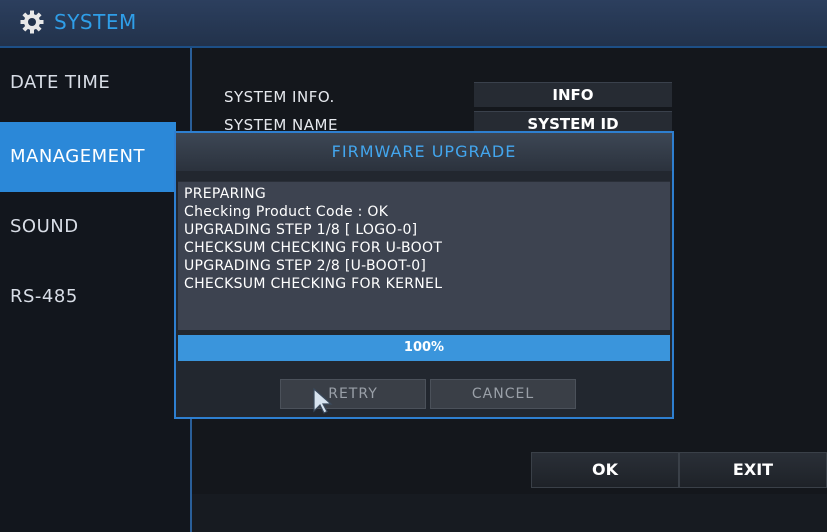  What do you see at coordinates (509, 513) in the screenshot?
I see `bottom-bar` at bounding box center [509, 513].